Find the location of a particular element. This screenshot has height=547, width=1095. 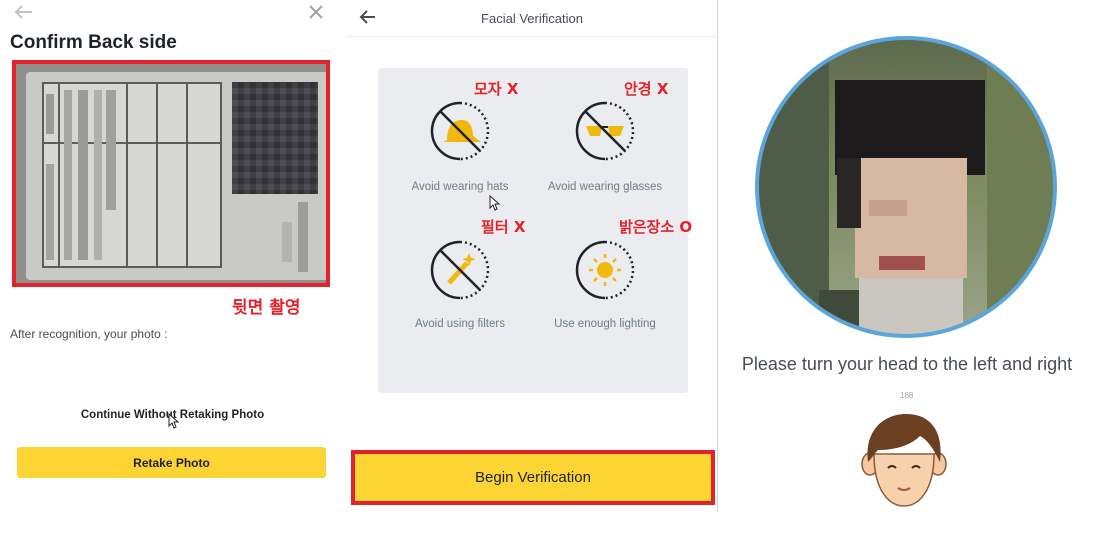

page-title: Facial Verification is located at coordinates (532, 18).